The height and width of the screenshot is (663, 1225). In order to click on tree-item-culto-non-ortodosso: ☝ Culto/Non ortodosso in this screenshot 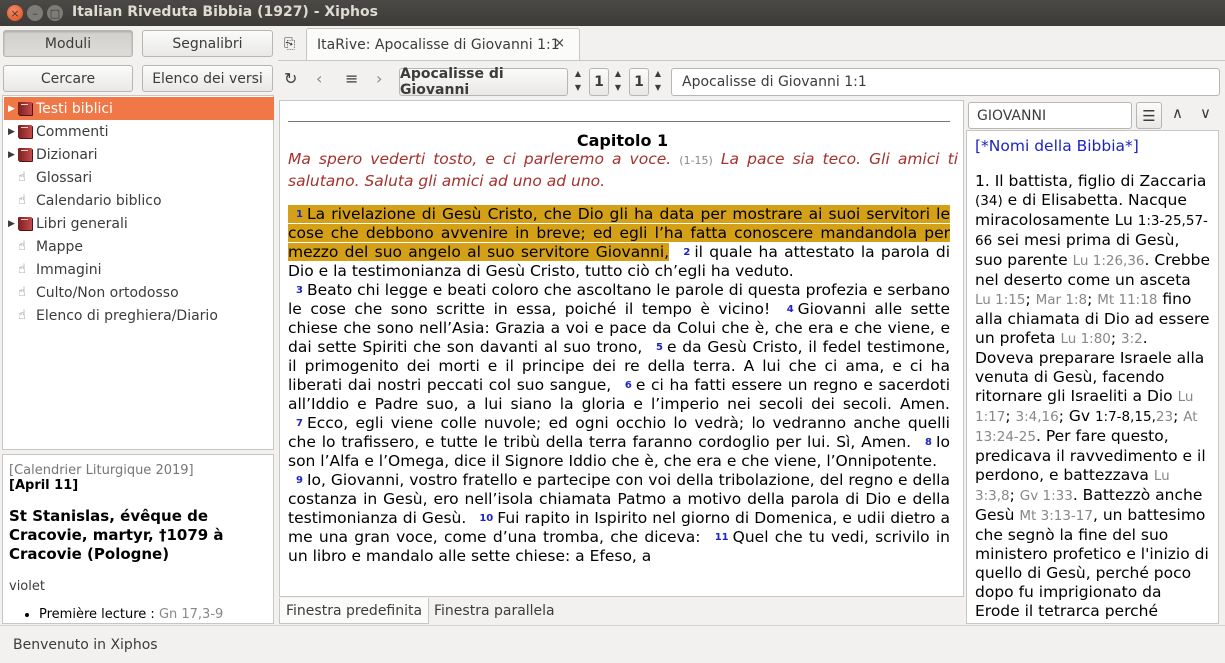, I will do `click(139, 292)`.